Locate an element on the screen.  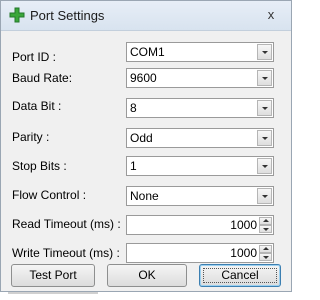
parity-dropdown: Odd is located at coordinates (200, 138).